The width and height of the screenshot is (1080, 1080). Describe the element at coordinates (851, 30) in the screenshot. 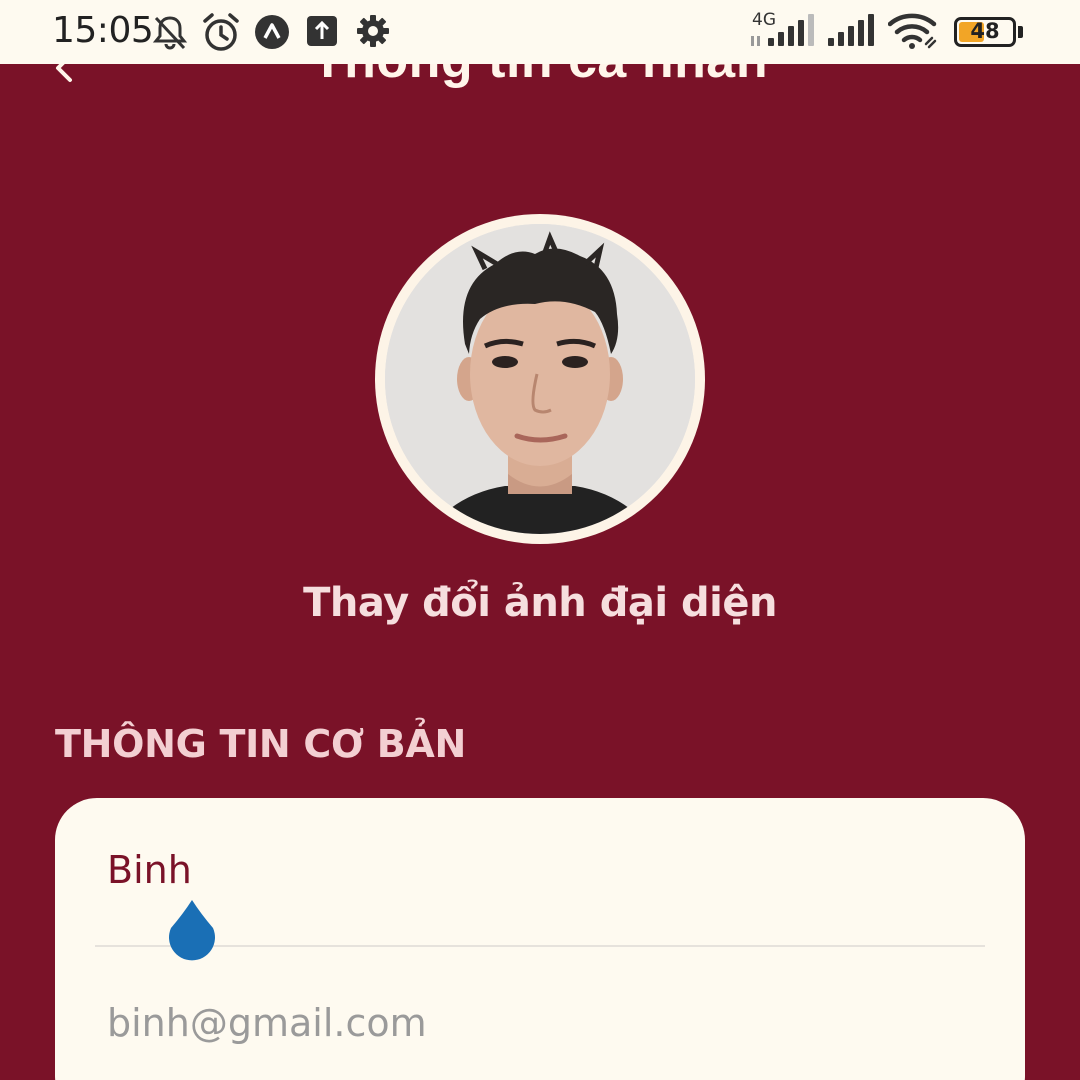

I see `signal-icon` at that location.